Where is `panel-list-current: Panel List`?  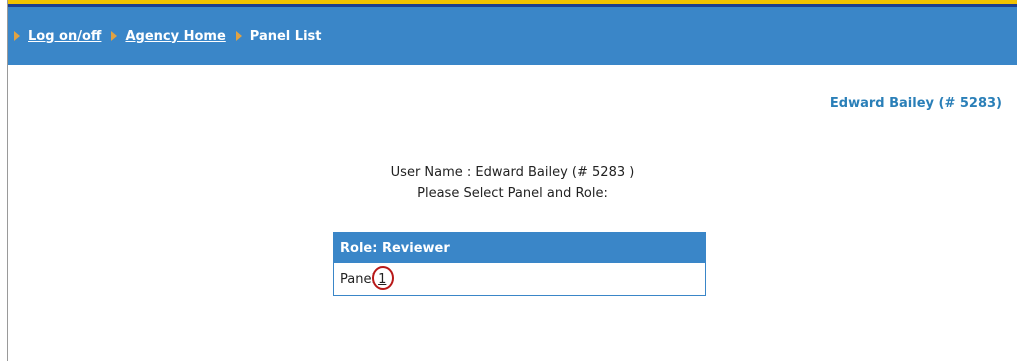
panel-list-current: Panel List is located at coordinates (285, 36).